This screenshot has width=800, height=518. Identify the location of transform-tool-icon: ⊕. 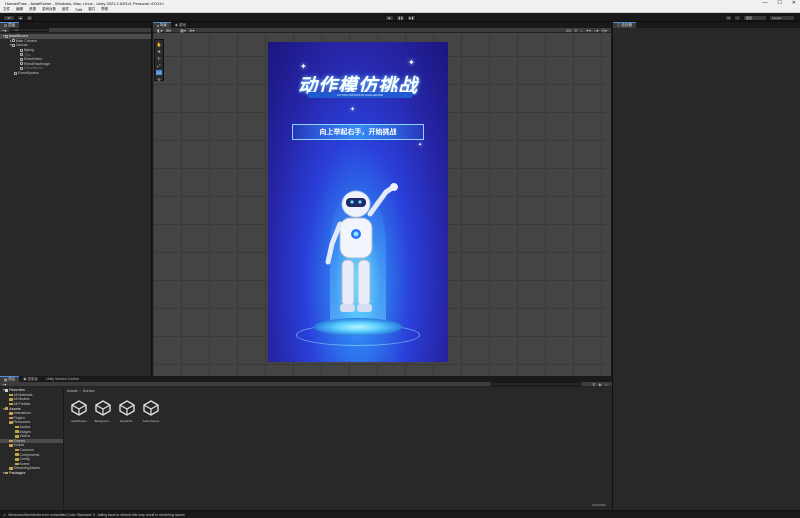
(158, 79).